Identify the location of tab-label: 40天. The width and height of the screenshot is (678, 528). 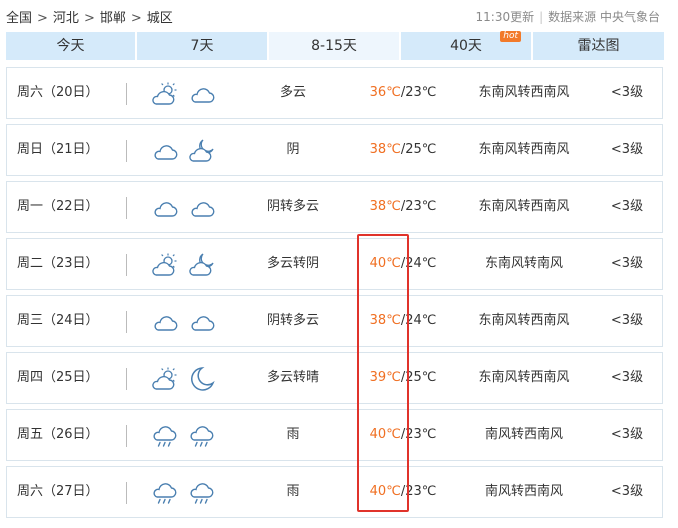
(466, 46).